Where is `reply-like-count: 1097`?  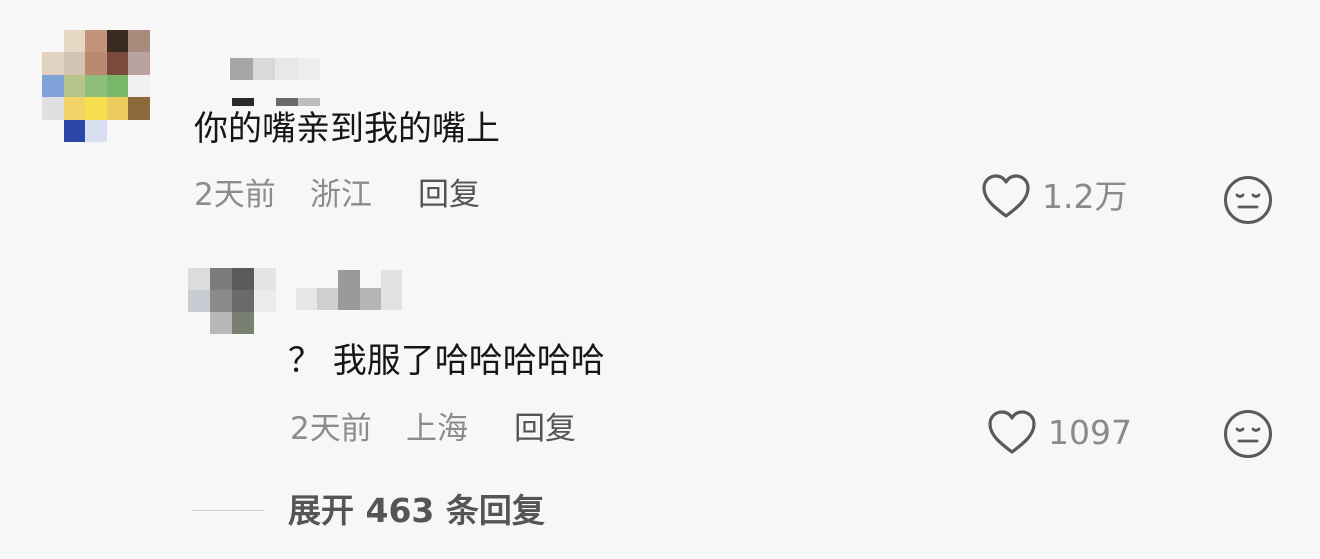 reply-like-count: 1097 is located at coordinates (1090, 432).